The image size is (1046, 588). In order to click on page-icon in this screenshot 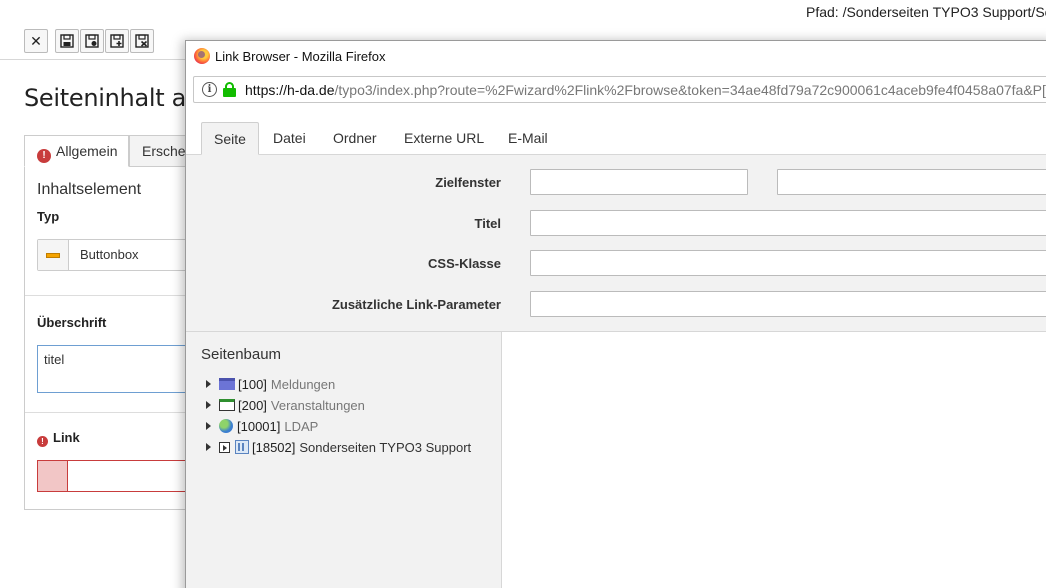, I will do `click(242, 447)`.